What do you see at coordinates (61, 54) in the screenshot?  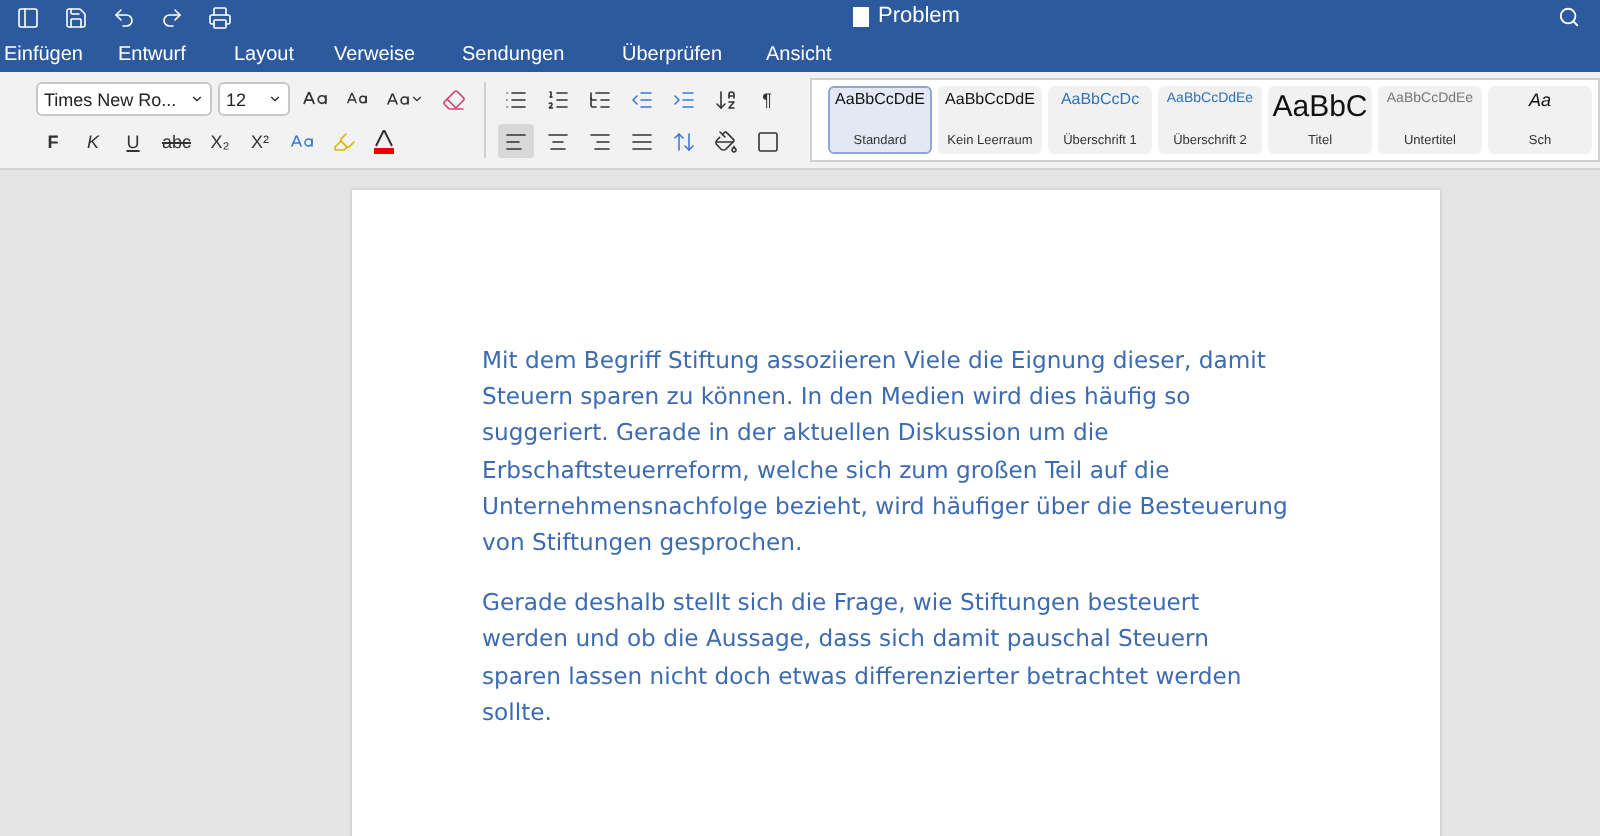 I see `menu-tab: Einfügen` at bounding box center [61, 54].